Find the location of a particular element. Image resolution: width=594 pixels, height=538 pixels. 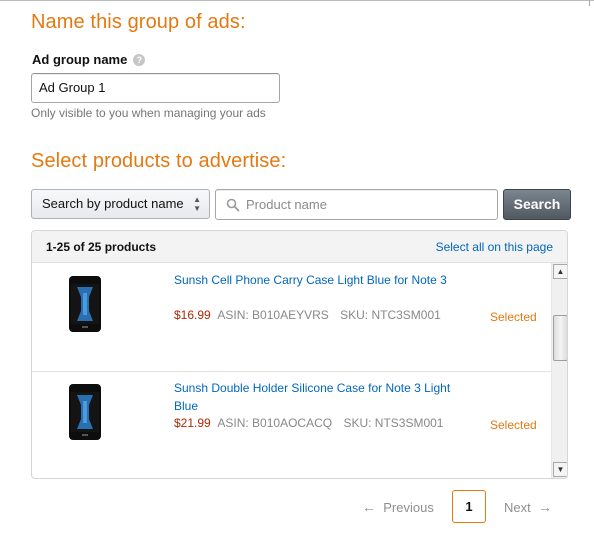

select-products-heading: Select products to advertise: is located at coordinates (159, 161).